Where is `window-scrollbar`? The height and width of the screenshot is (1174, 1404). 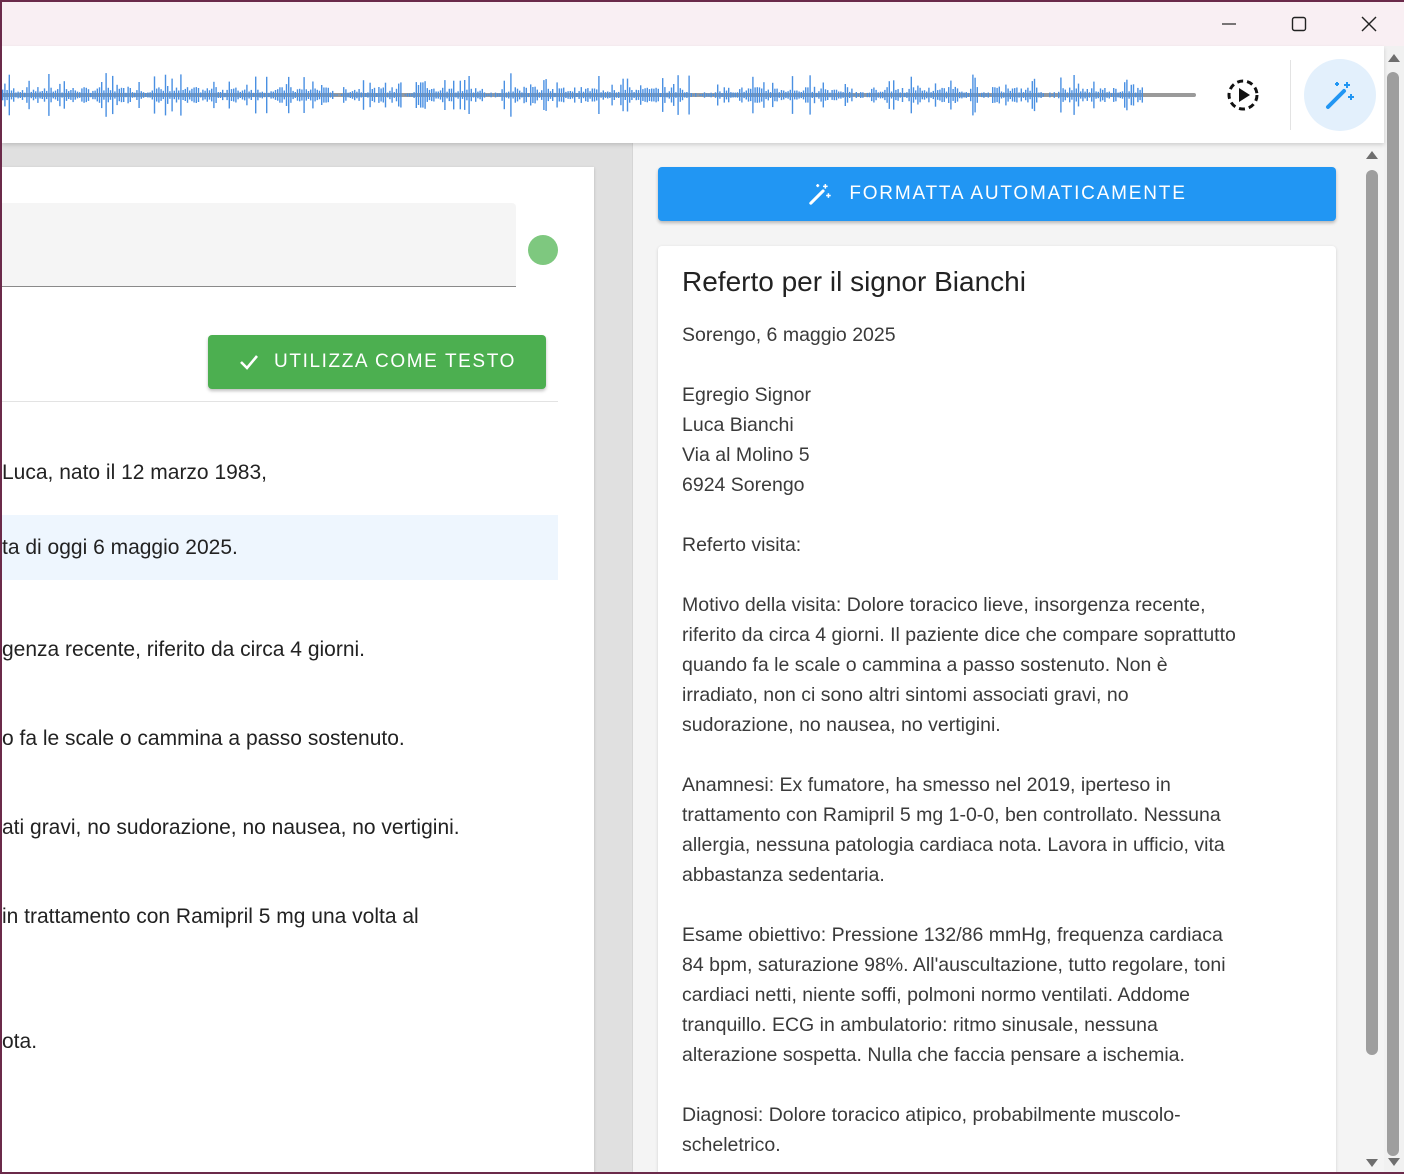 window-scrollbar is located at coordinates (1394, 609).